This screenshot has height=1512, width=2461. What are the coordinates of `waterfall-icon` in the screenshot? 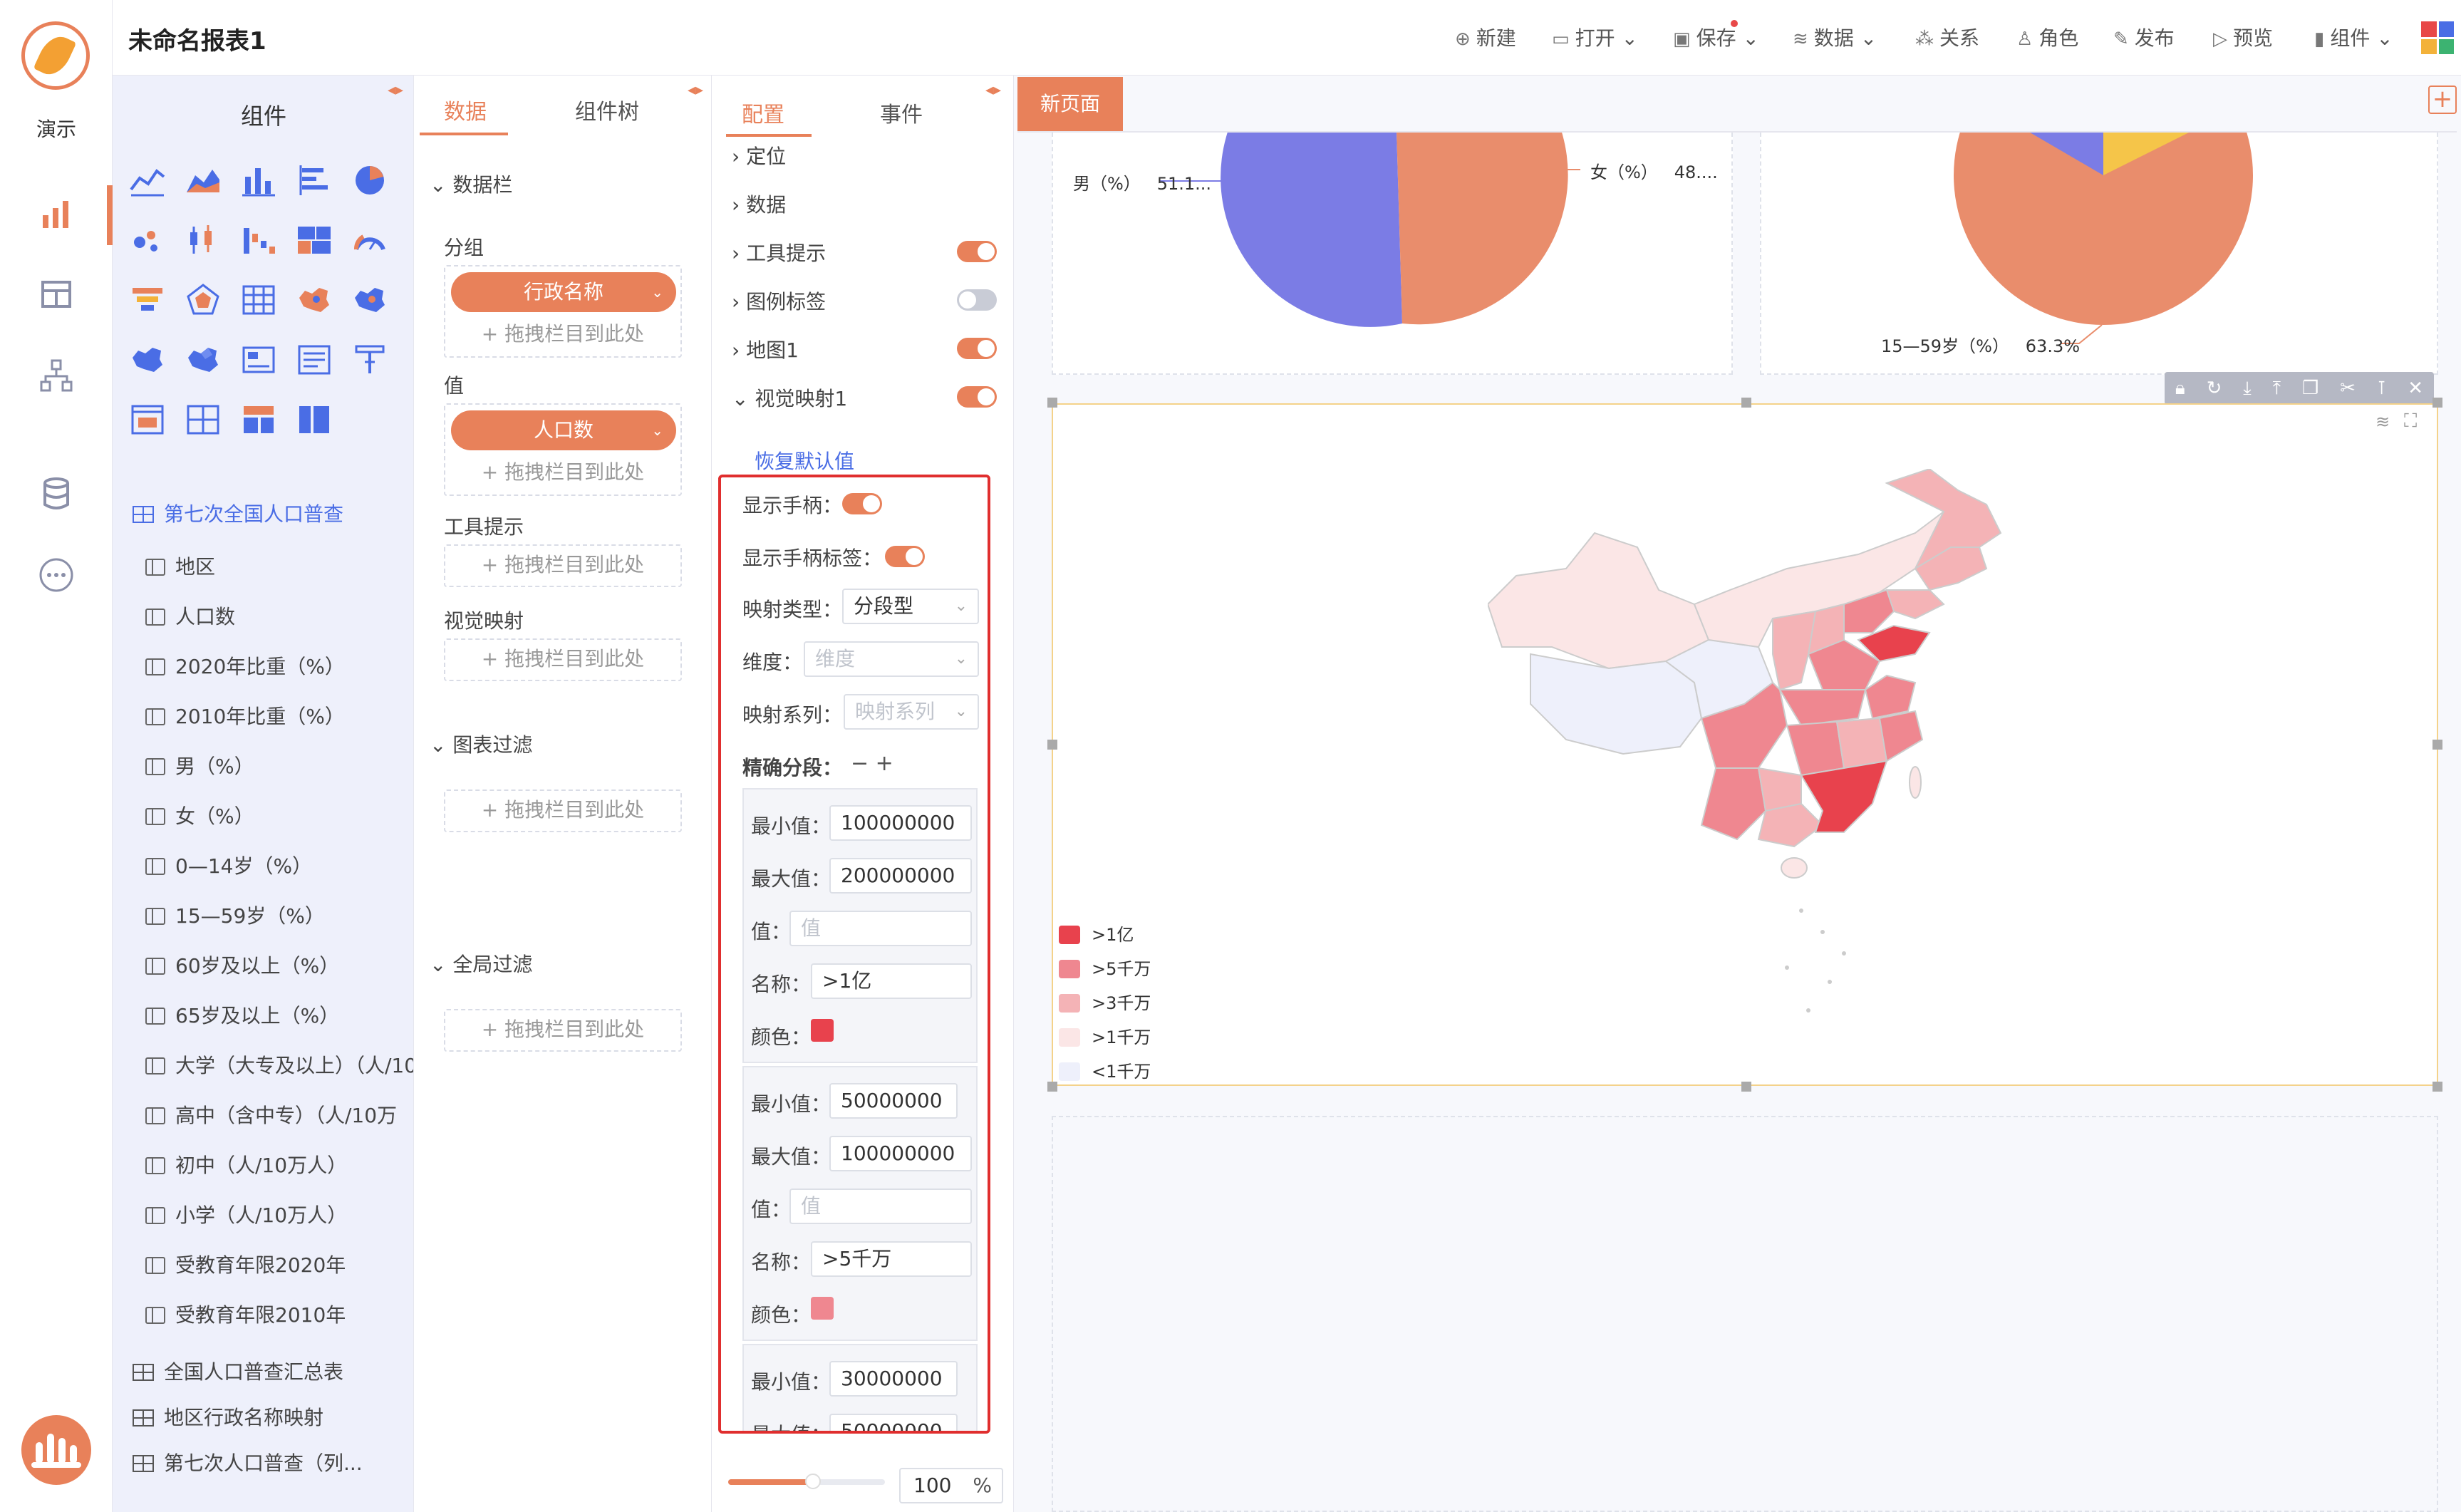 It's located at (258, 240).